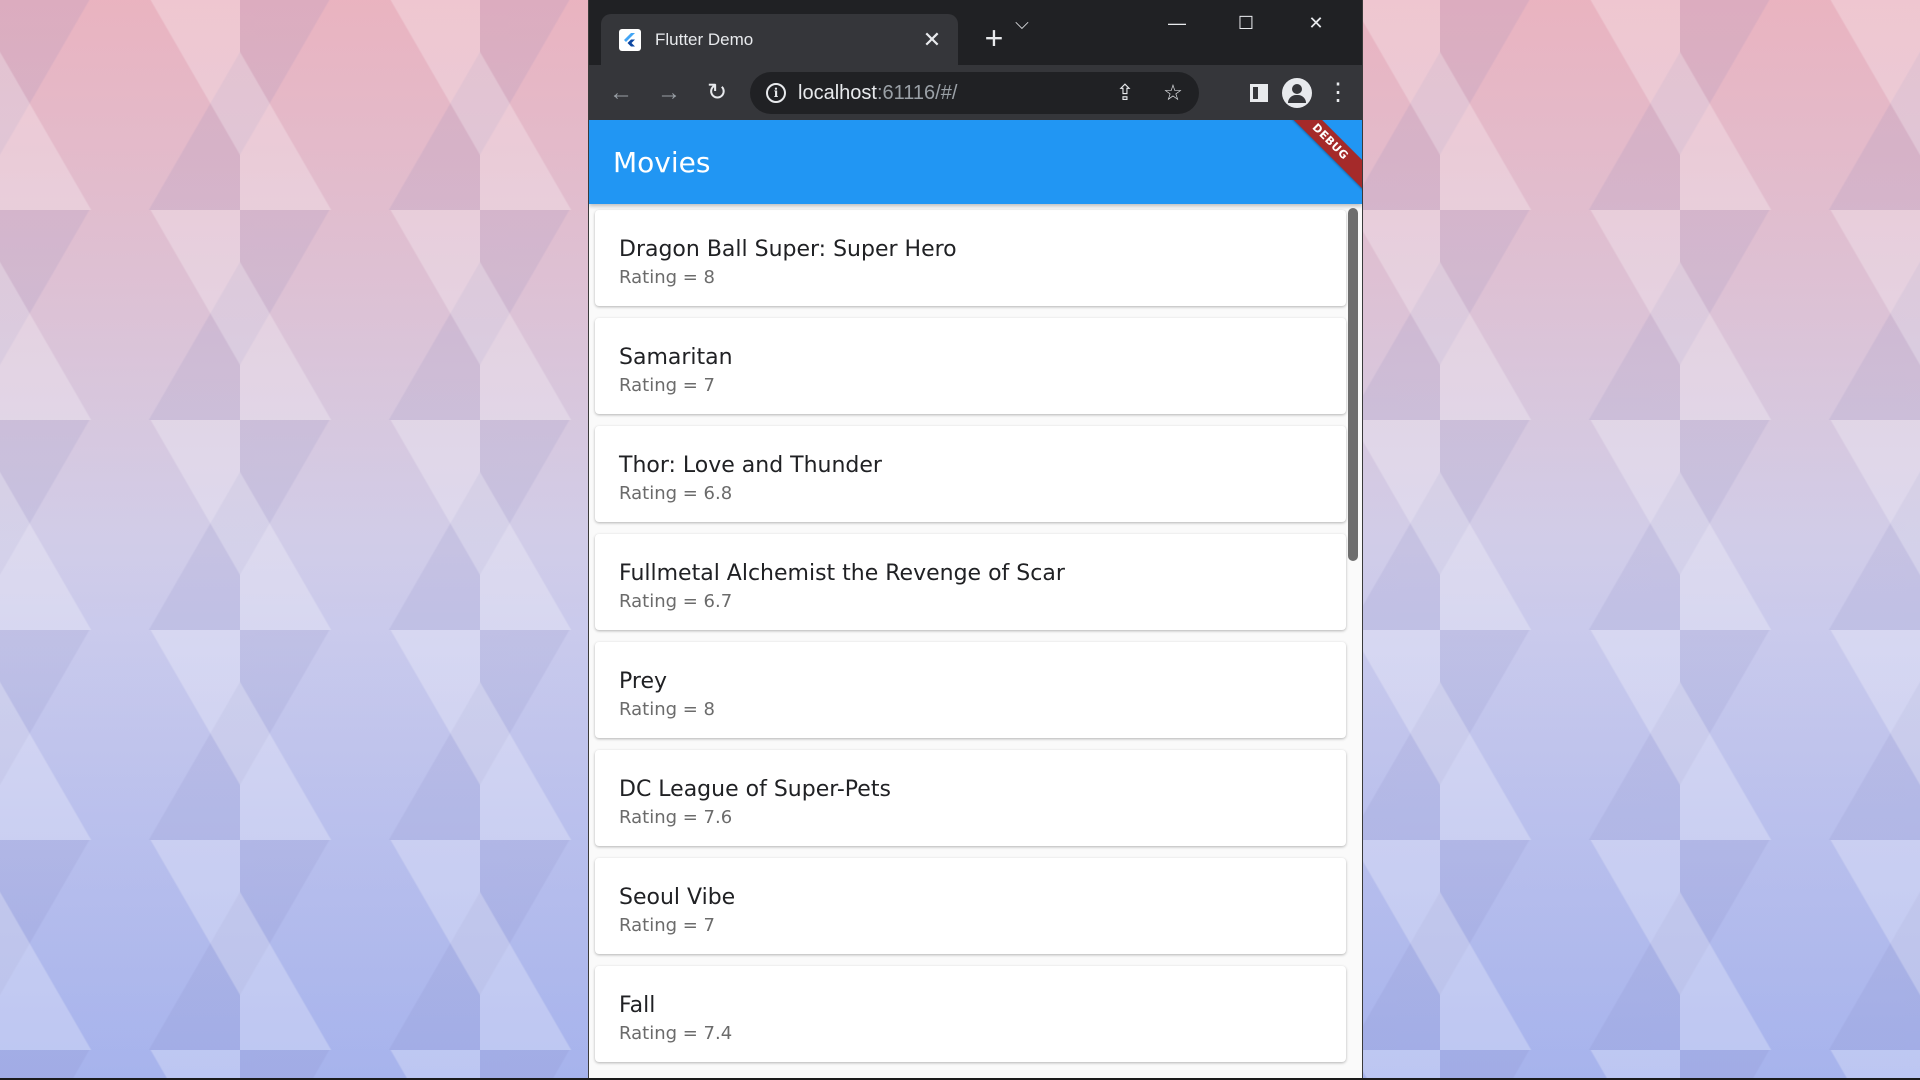 This screenshot has width=1920, height=1080. What do you see at coordinates (1177, 23) in the screenshot?
I see `minimize-button: —` at bounding box center [1177, 23].